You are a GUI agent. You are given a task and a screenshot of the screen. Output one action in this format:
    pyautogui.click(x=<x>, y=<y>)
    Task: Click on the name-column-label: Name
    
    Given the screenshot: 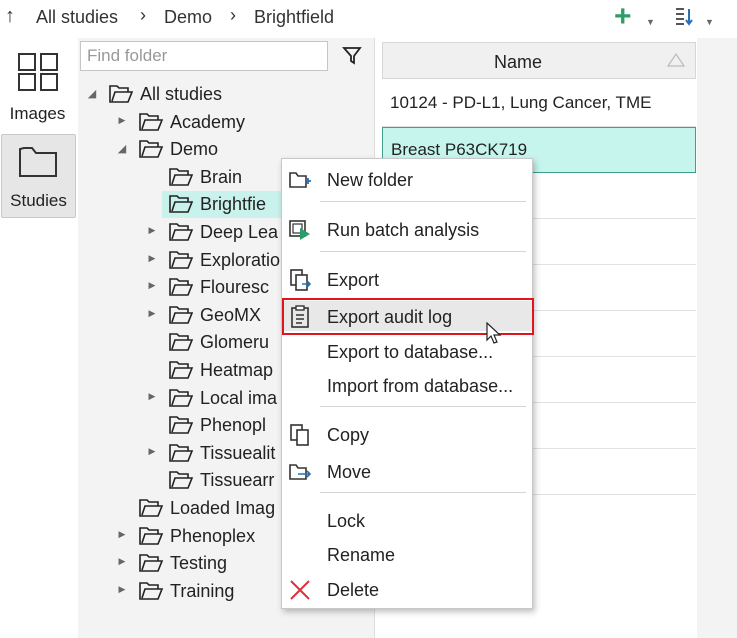 What is the action you would take?
    pyautogui.click(x=517, y=62)
    